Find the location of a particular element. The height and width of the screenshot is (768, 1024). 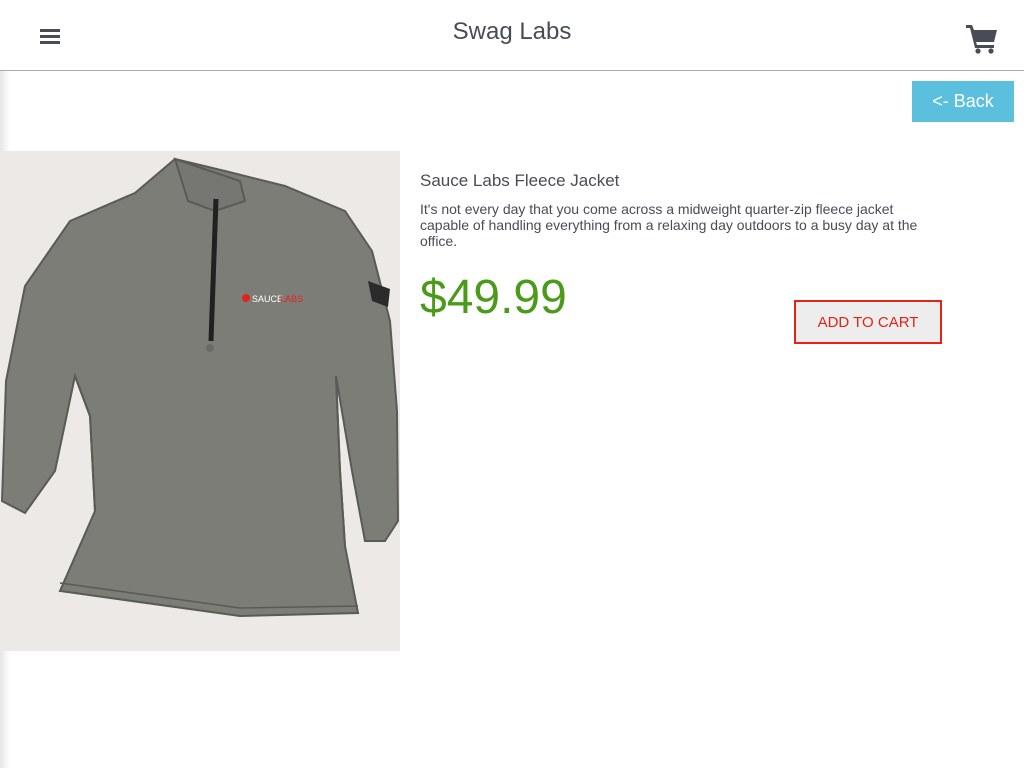

app-header: Swag Labs is located at coordinates (512, 35).